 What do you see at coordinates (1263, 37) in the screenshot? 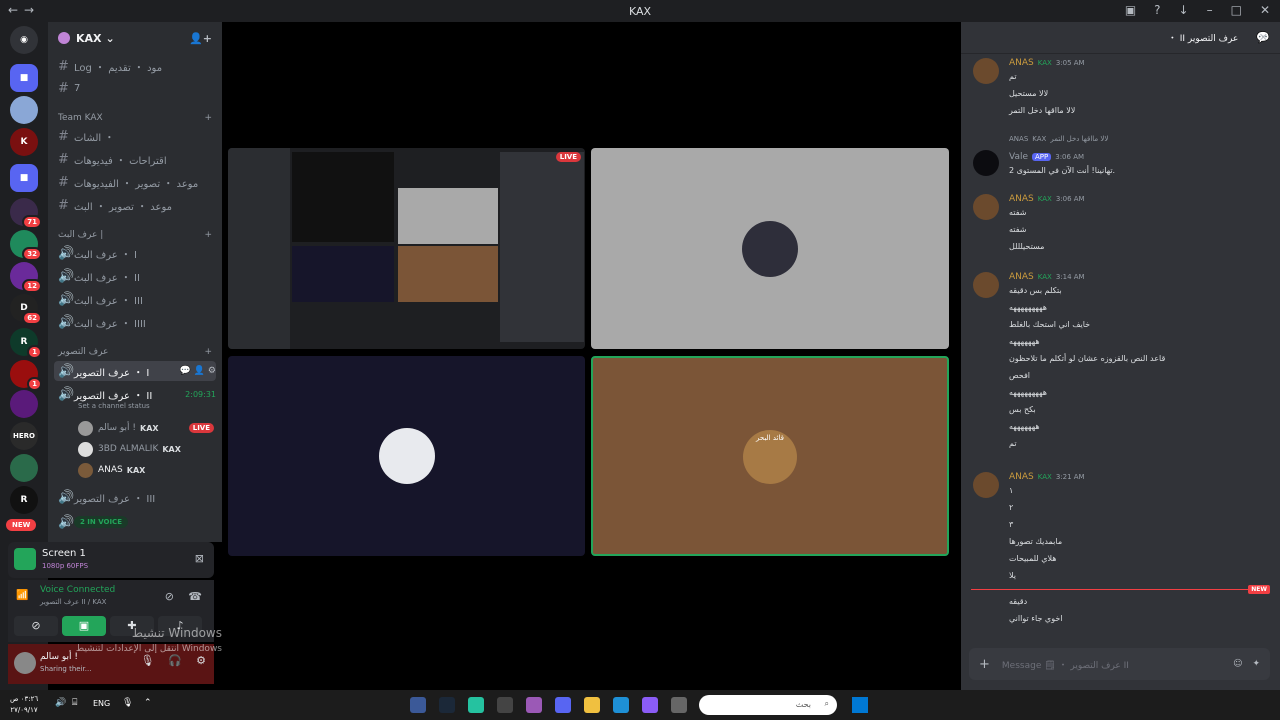
I see `close-chat-icon: ✕` at bounding box center [1263, 37].